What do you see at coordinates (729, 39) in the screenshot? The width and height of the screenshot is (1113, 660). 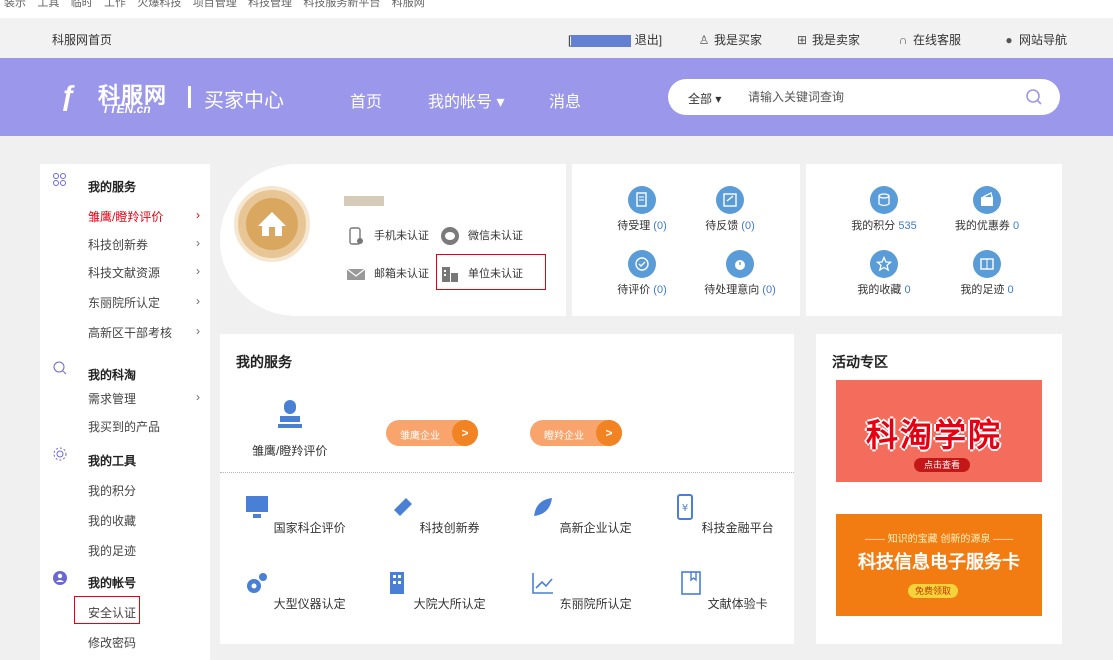 I see `buyer-link: ♙ 我是买家` at bounding box center [729, 39].